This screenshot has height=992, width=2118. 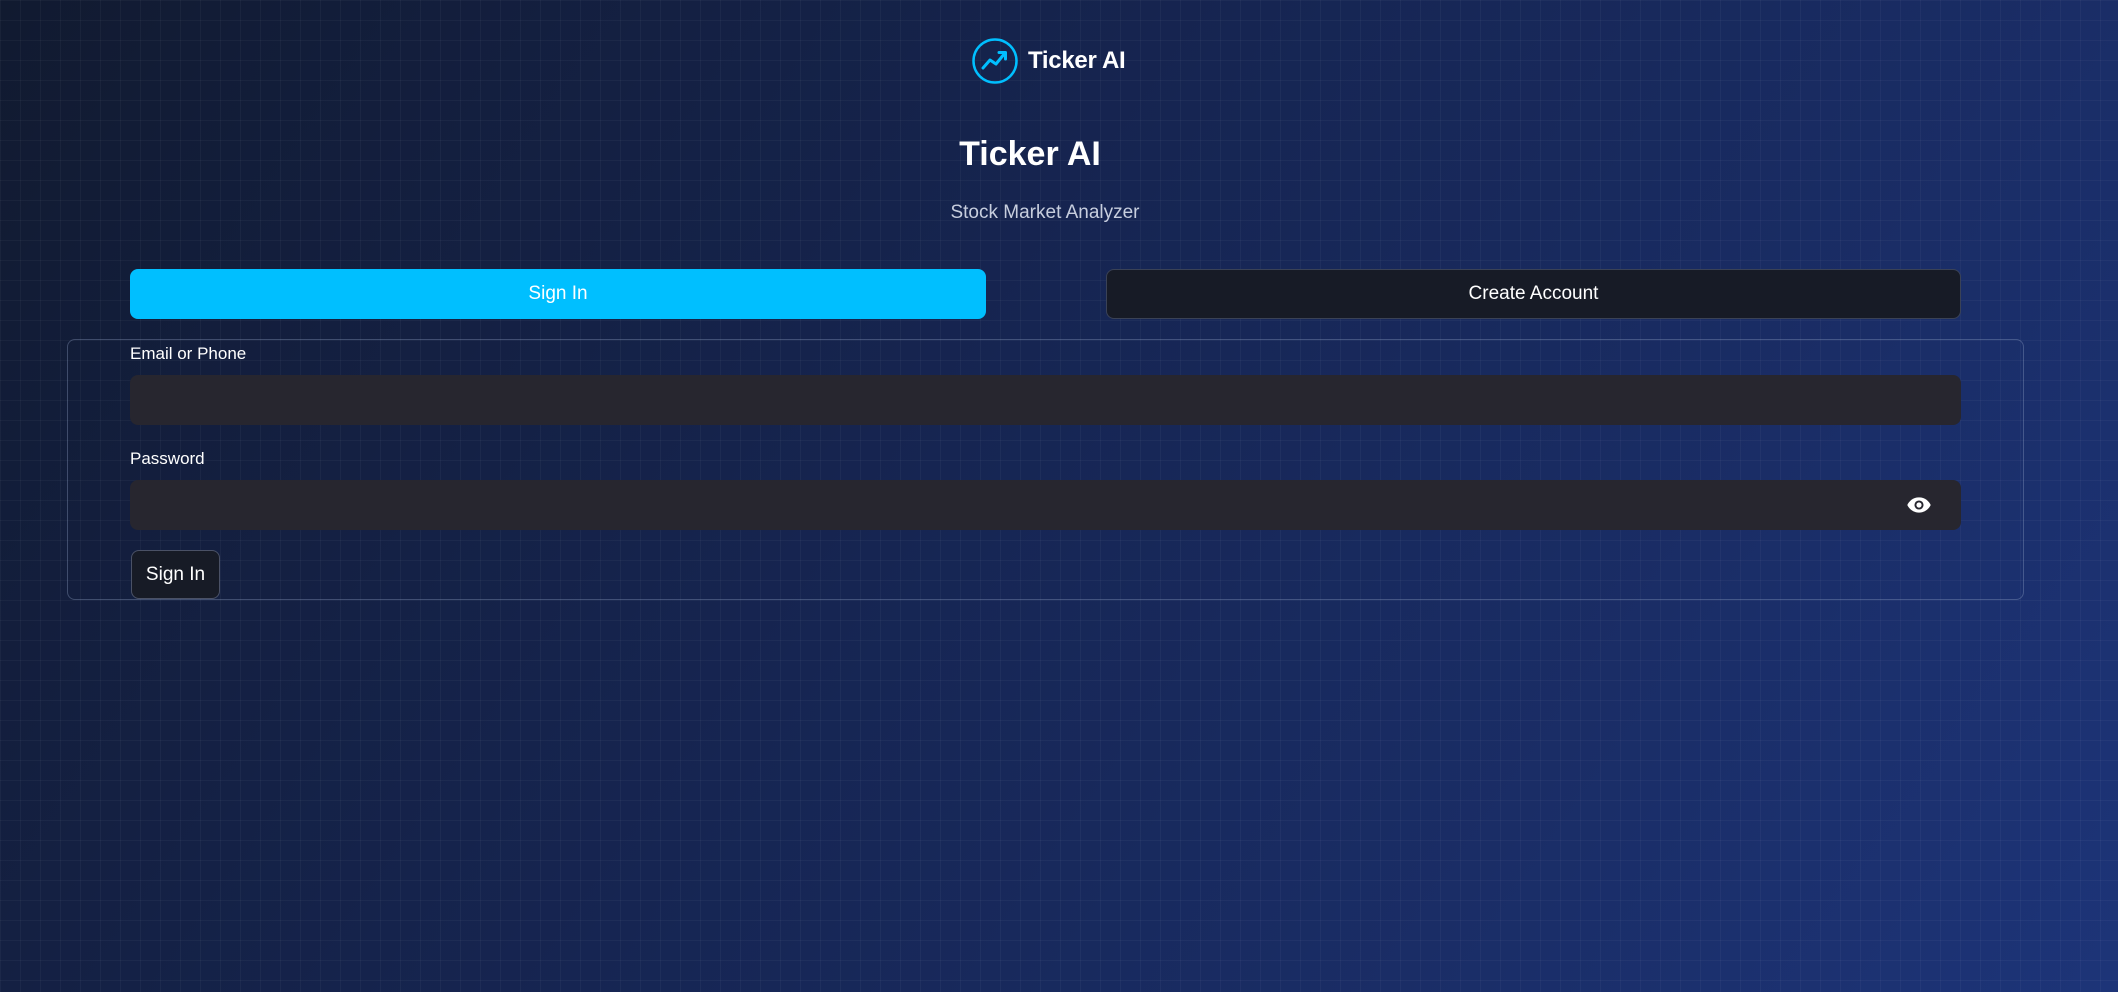 I want to click on trend-chart-icon, so click(x=995, y=61).